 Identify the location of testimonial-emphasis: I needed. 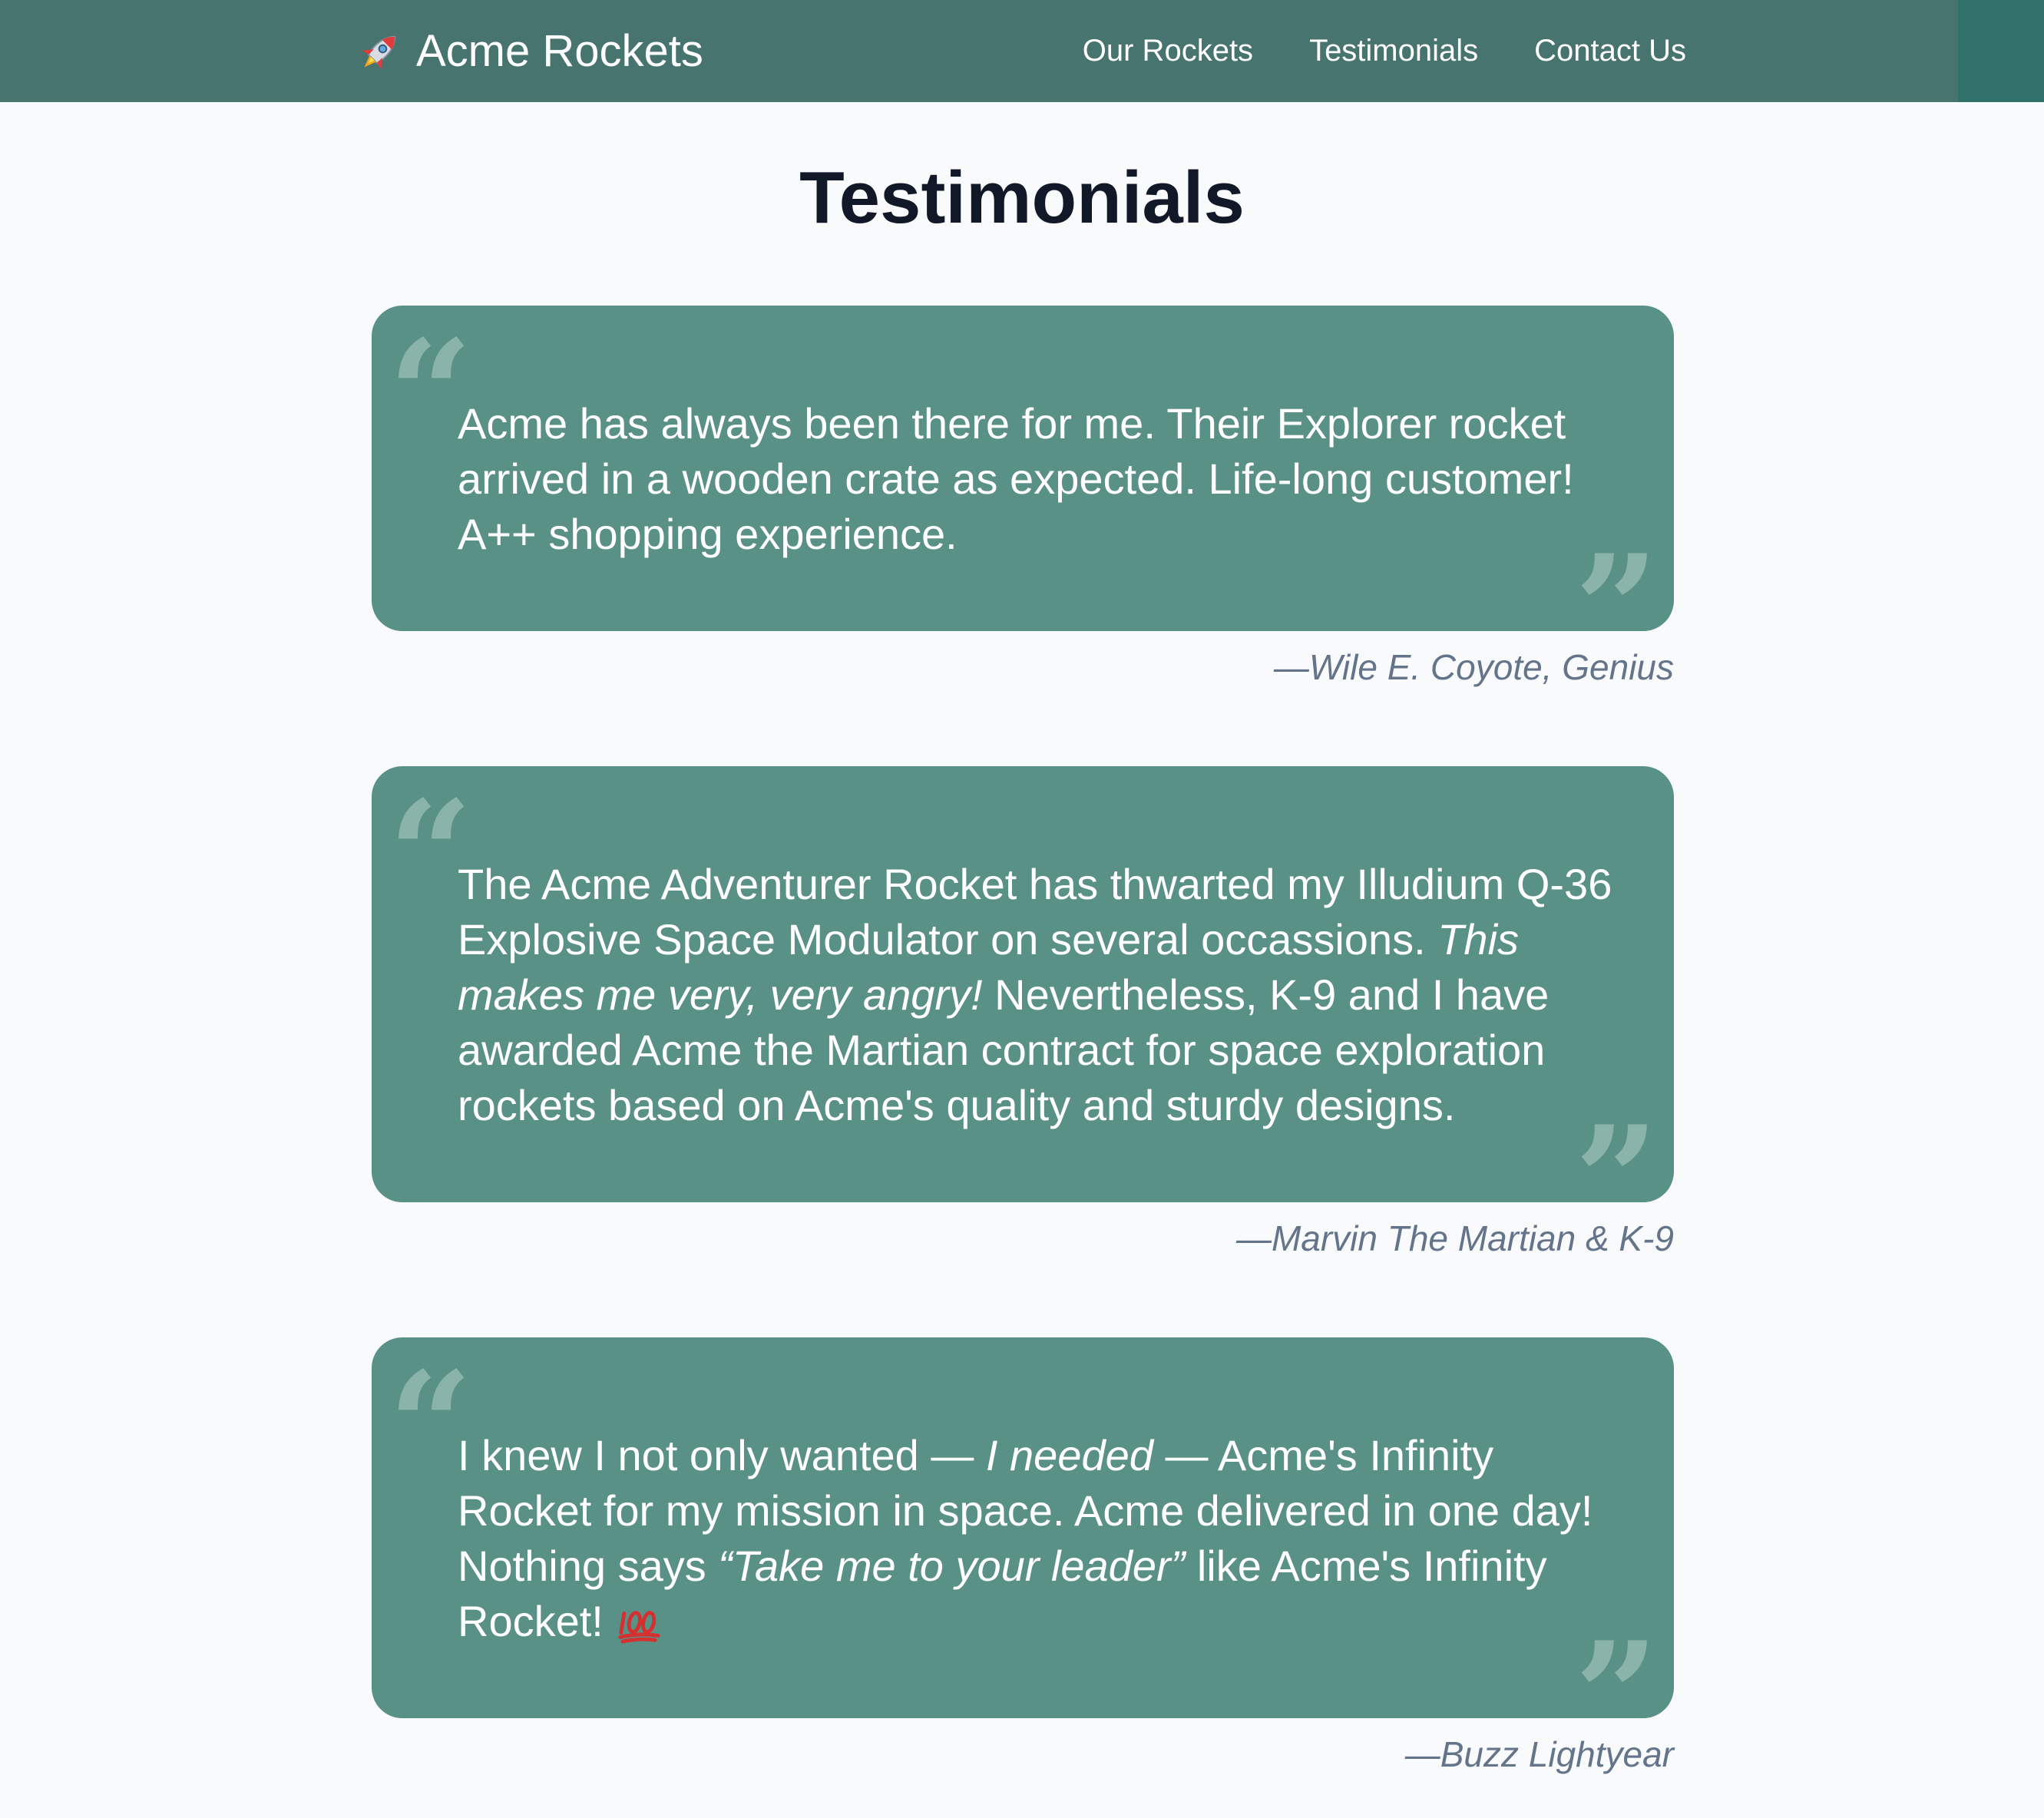
(1069, 1455).